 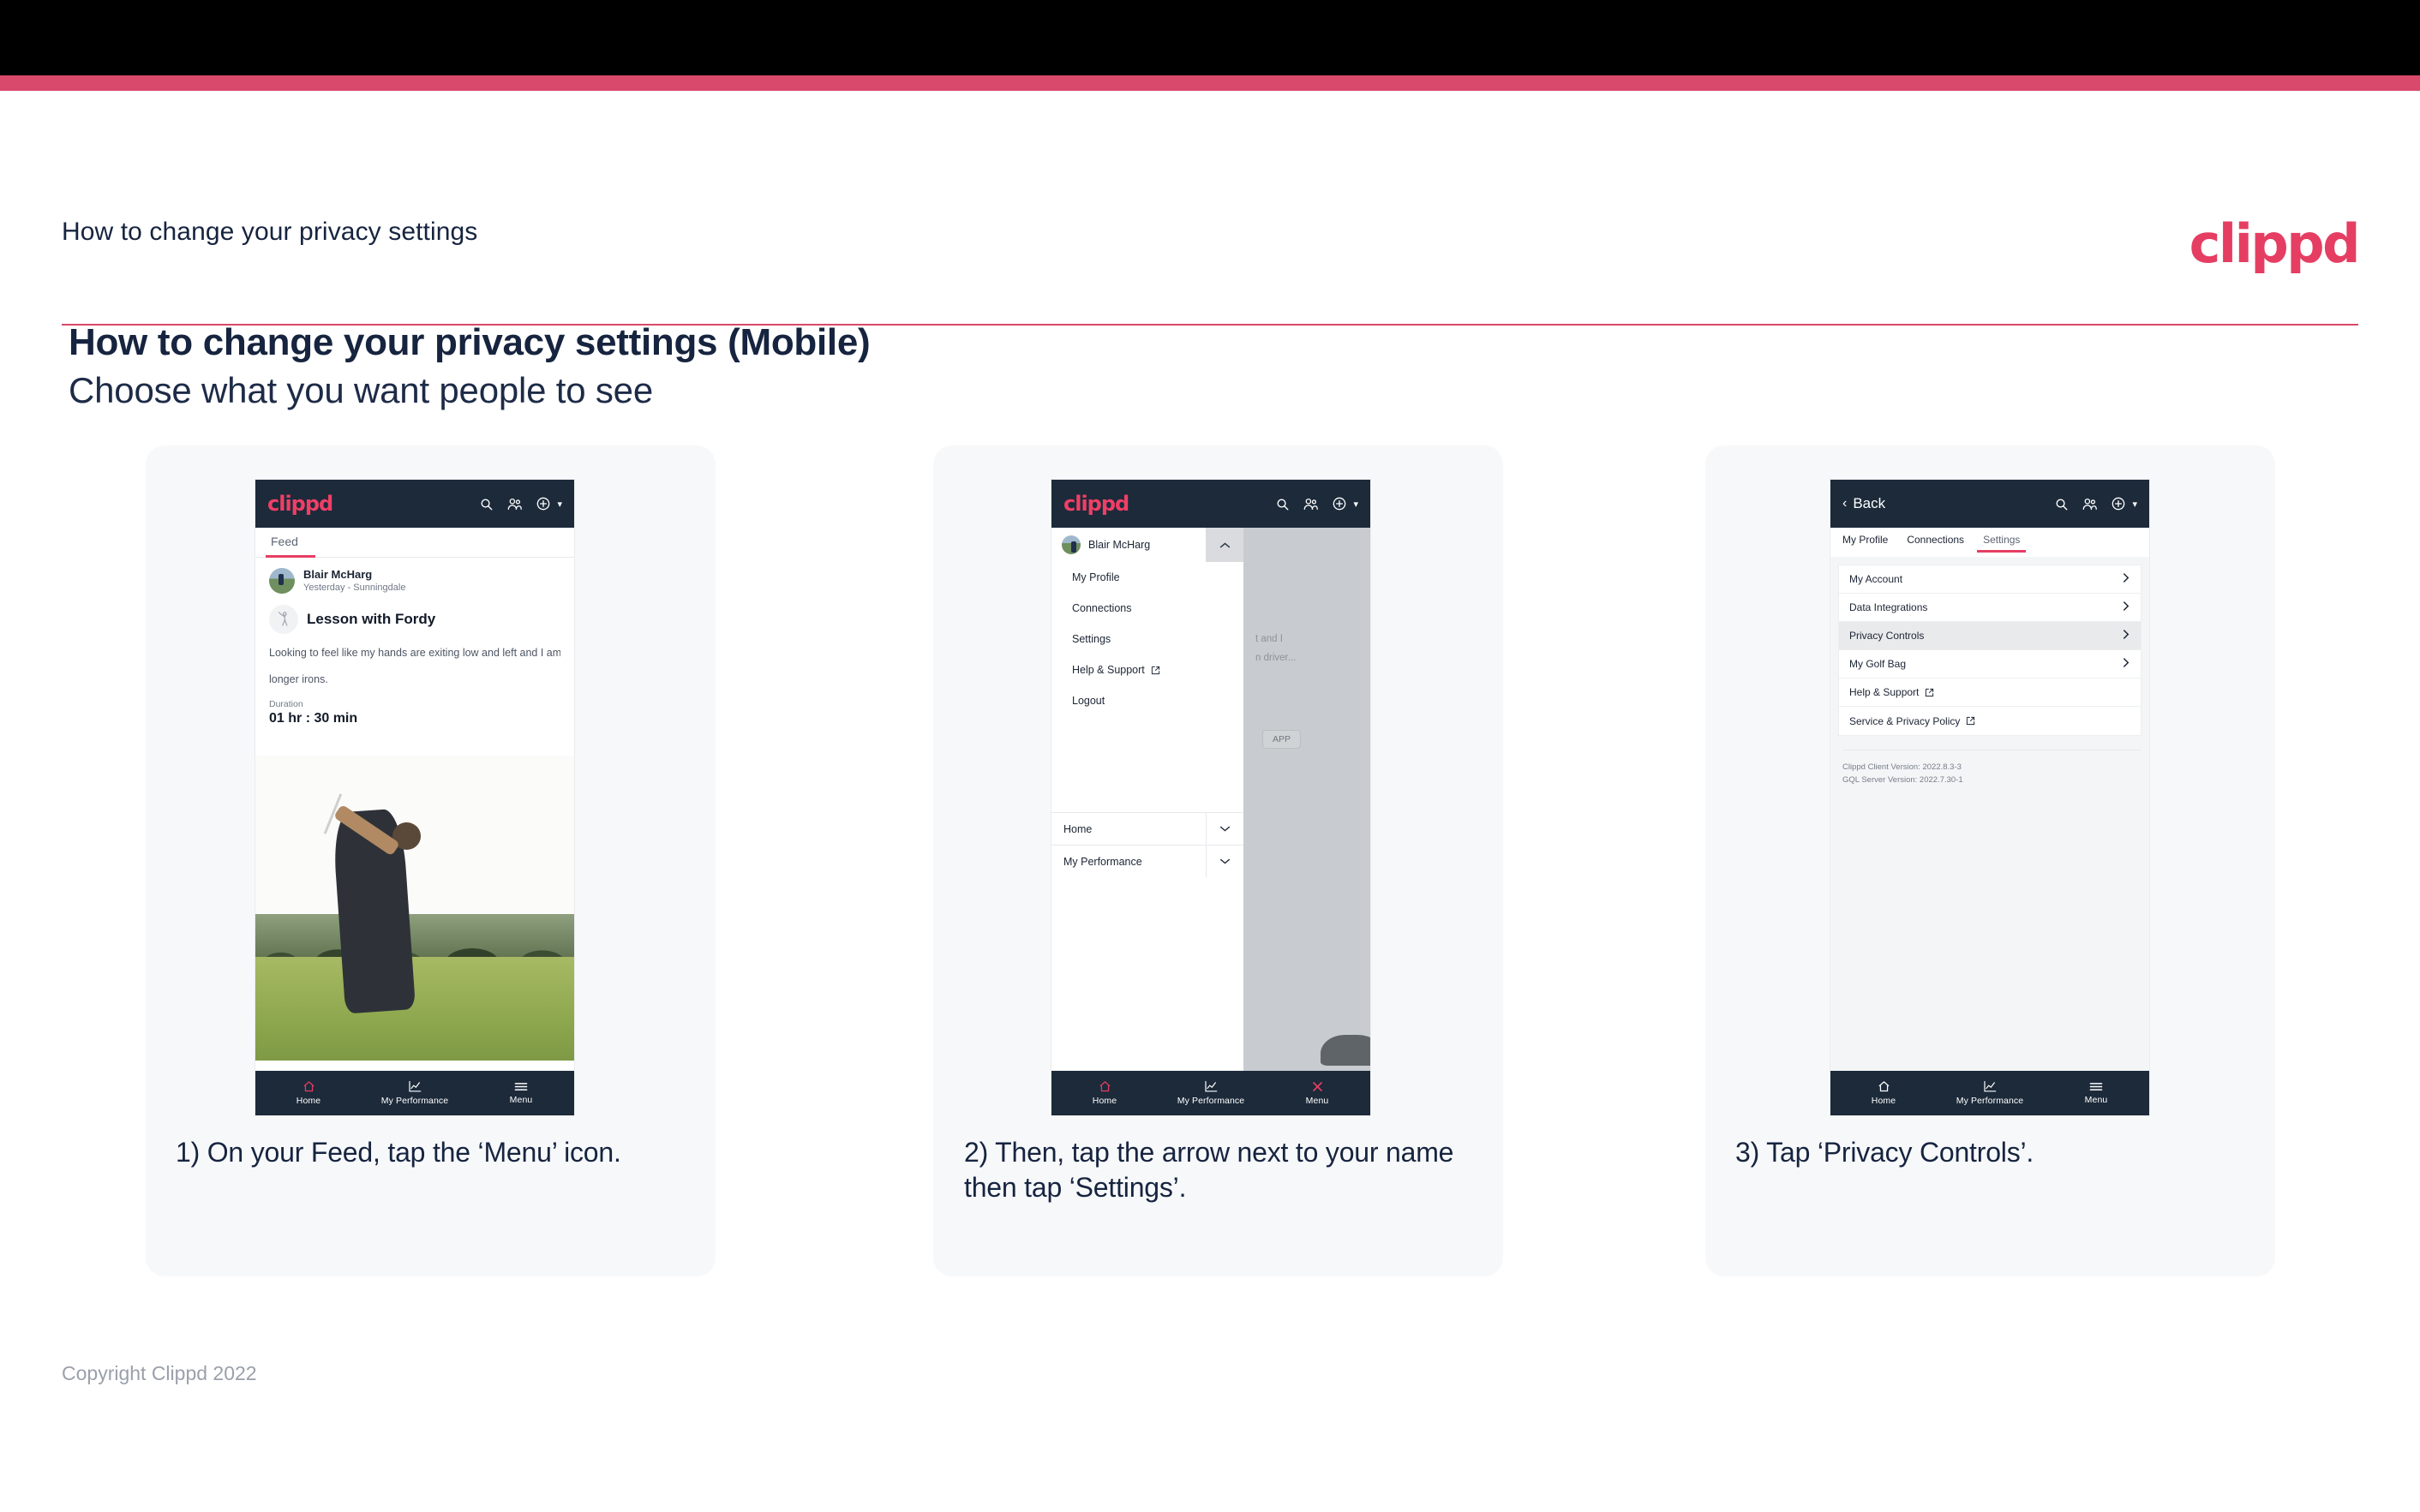 I want to click on step-caption-3: 3) Tap ‘Privacy Controls’., so click(x=1885, y=1152).